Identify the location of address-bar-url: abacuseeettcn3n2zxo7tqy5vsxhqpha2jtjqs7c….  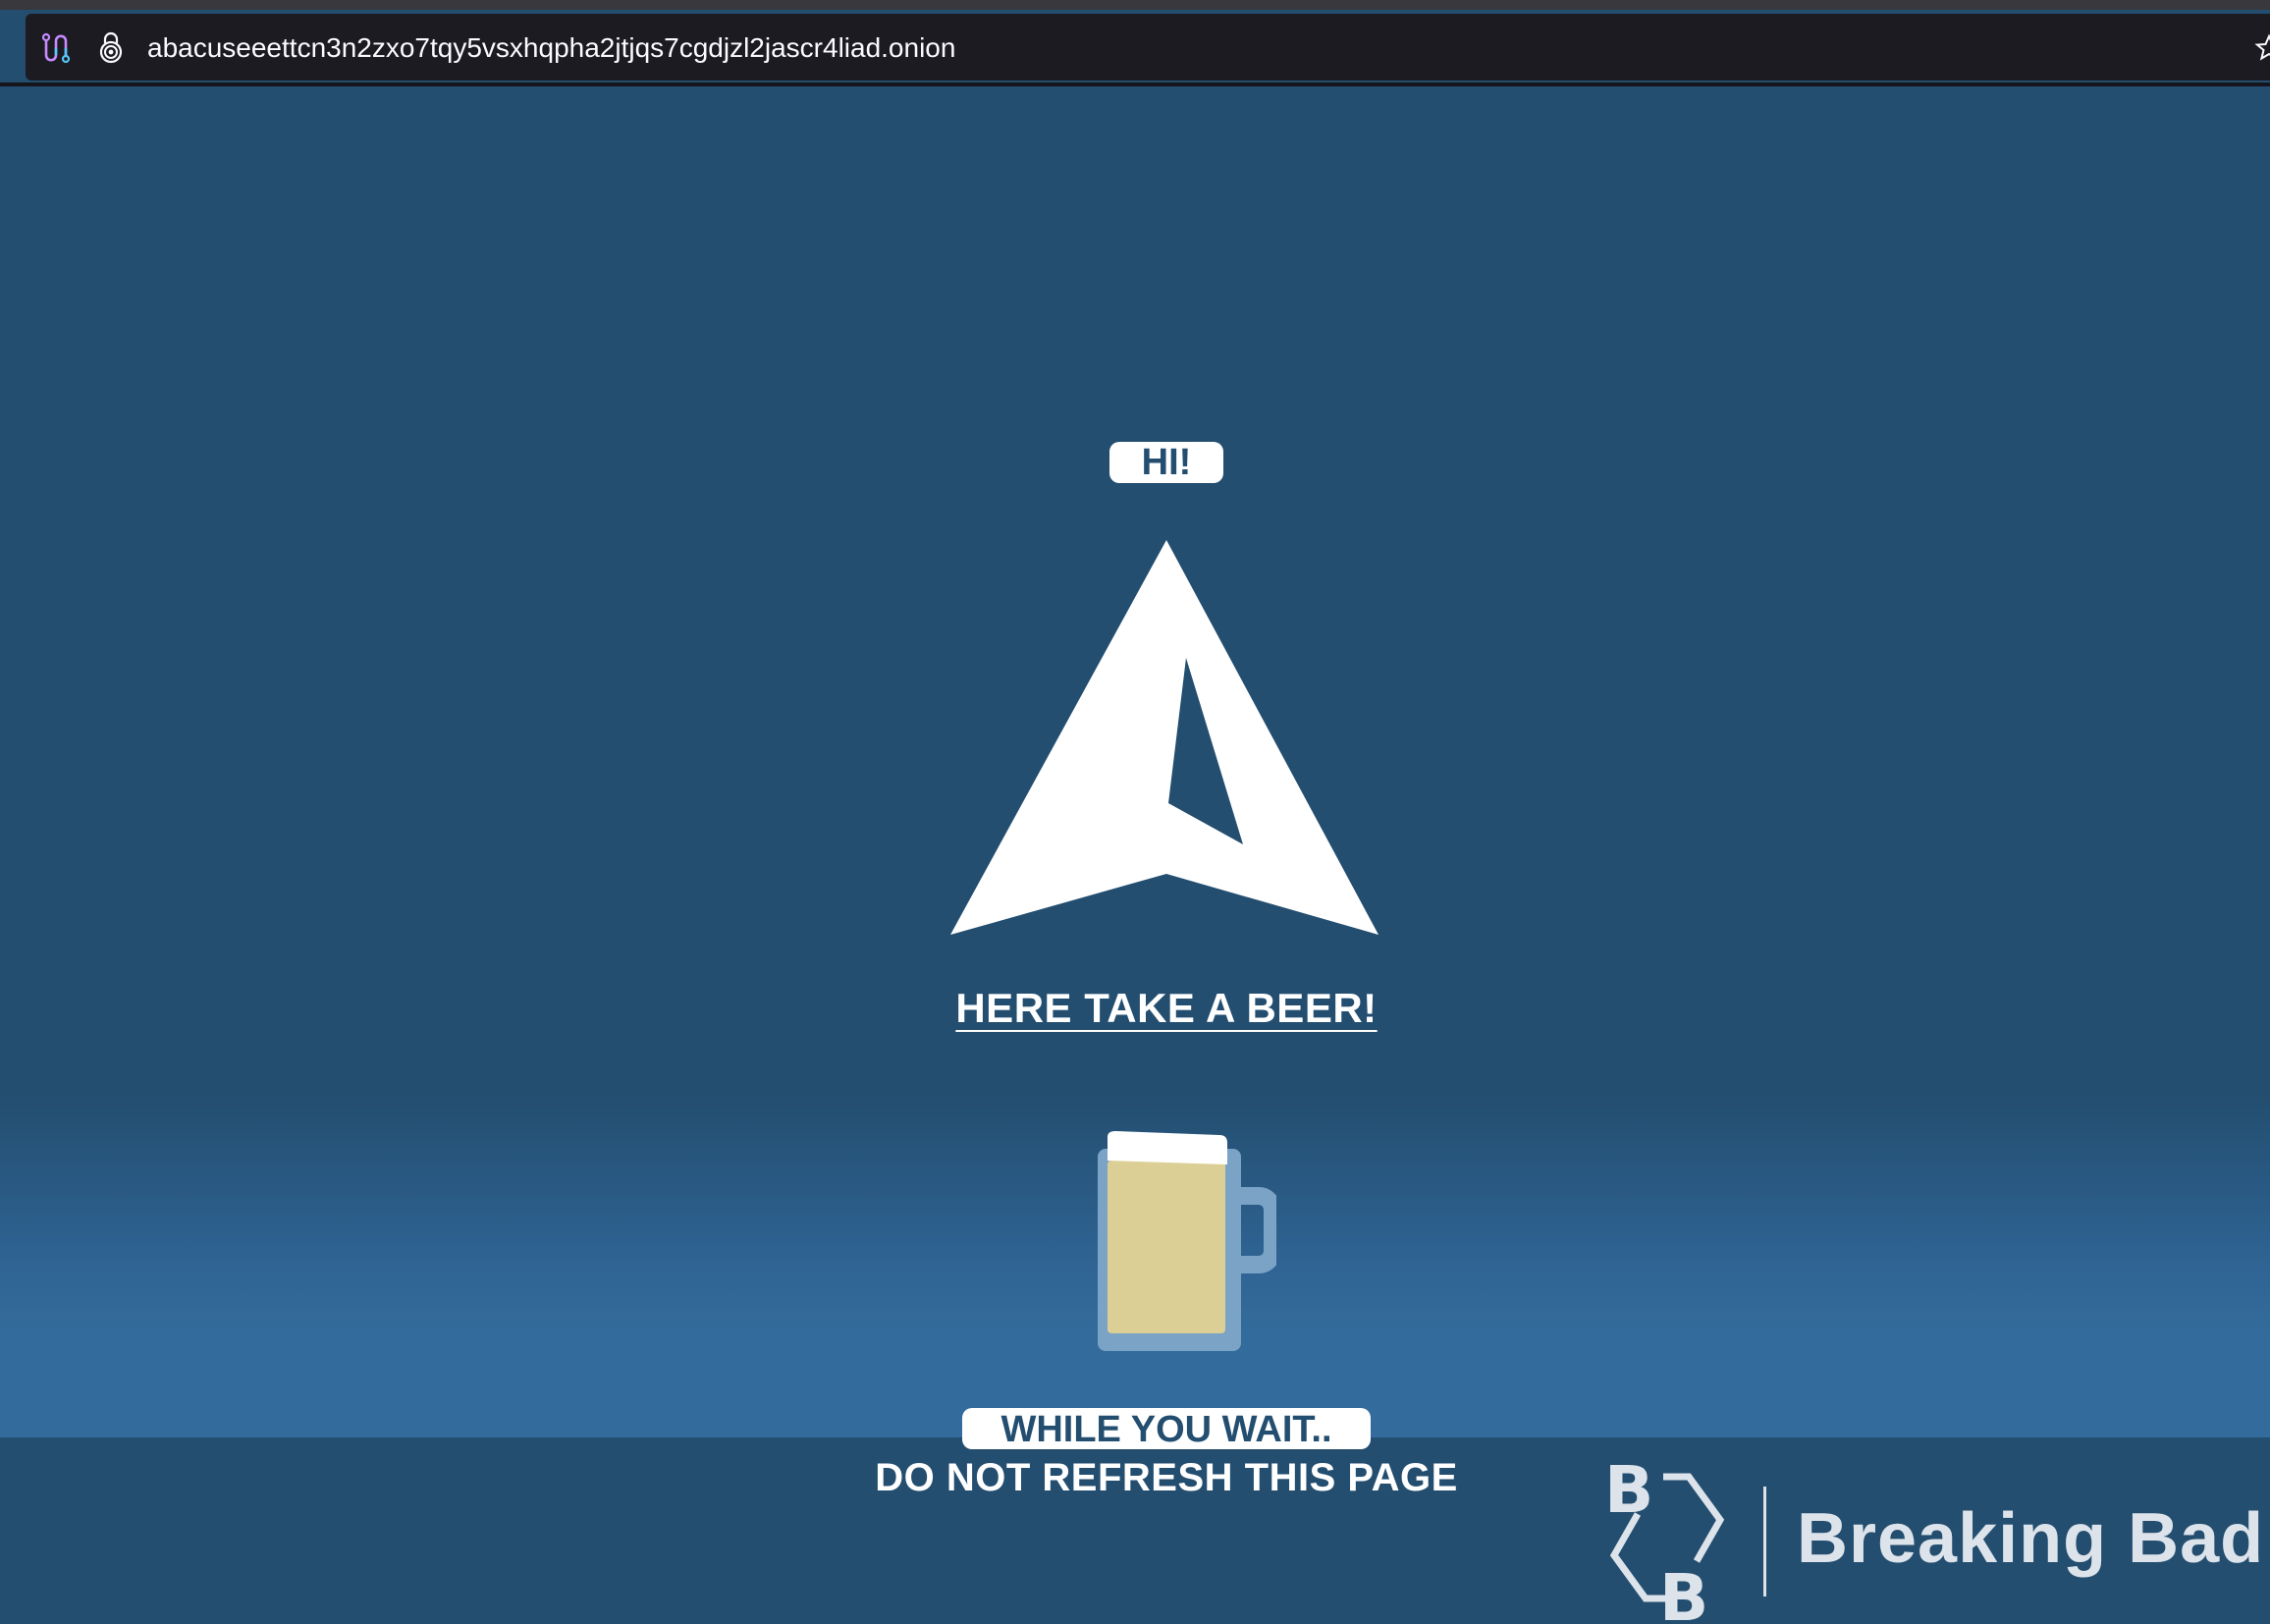
(551, 48).